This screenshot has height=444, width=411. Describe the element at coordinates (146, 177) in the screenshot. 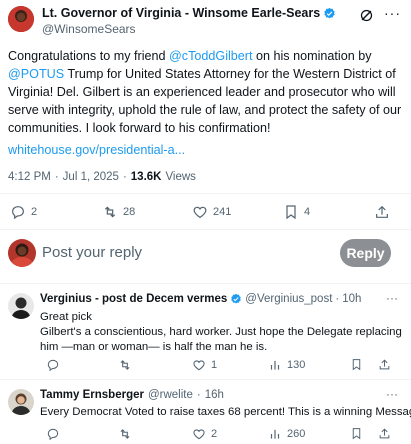

I see `views-count: 13.6K` at that location.